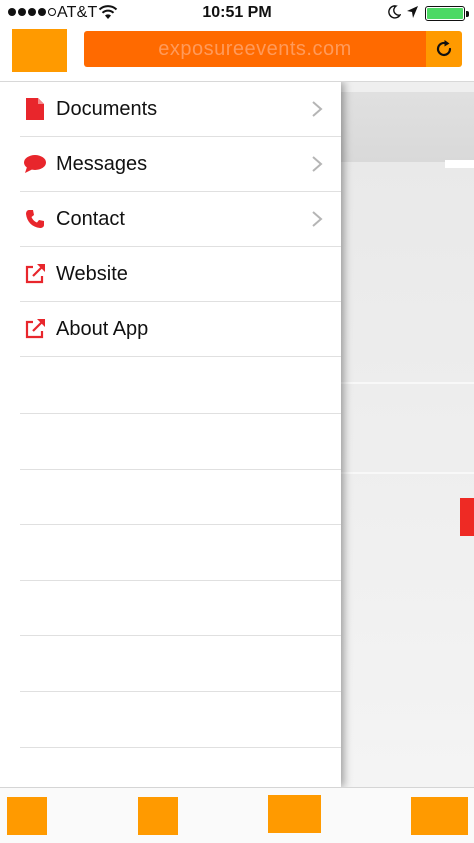 The height and width of the screenshot is (843, 474). What do you see at coordinates (35, 109) in the screenshot?
I see `document-icon` at bounding box center [35, 109].